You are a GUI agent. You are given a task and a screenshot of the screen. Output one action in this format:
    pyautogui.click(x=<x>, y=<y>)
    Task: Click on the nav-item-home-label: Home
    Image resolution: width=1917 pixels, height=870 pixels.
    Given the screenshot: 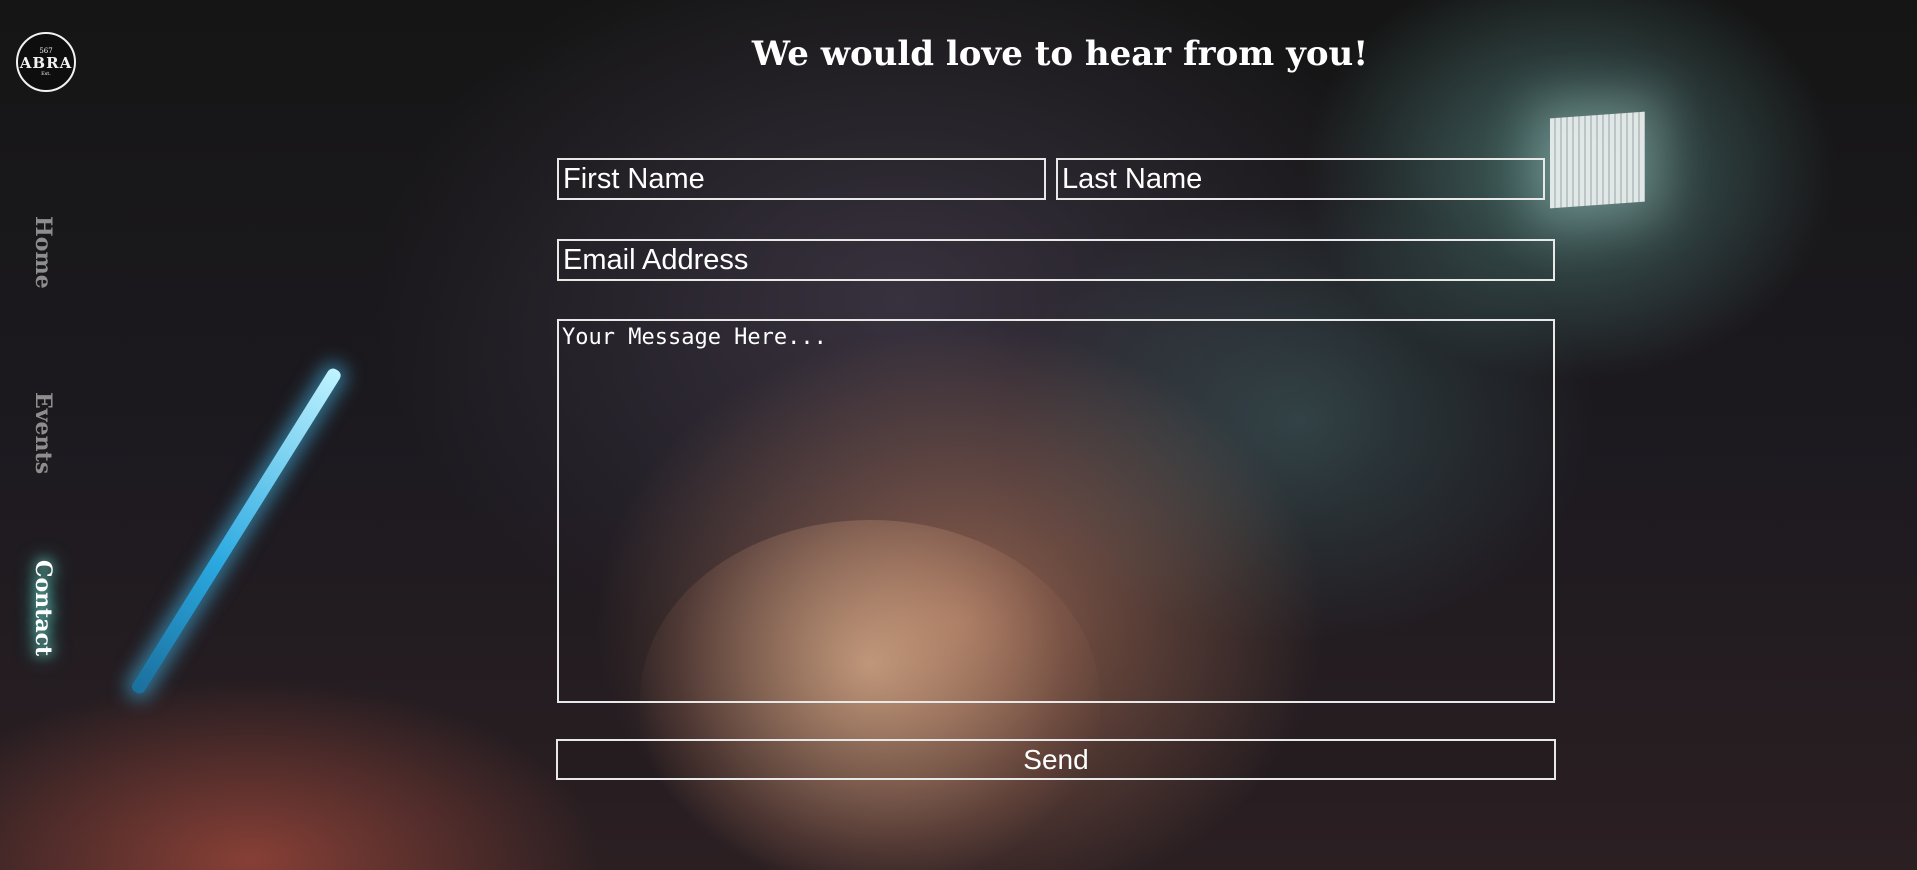 What is the action you would take?
    pyautogui.click(x=43, y=252)
    